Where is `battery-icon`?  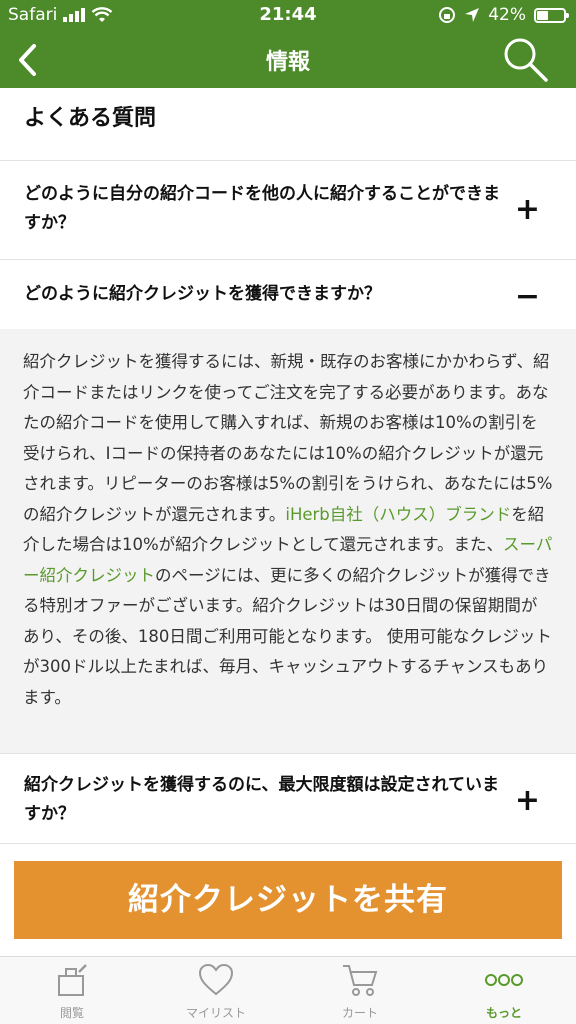 battery-icon is located at coordinates (551, 15).